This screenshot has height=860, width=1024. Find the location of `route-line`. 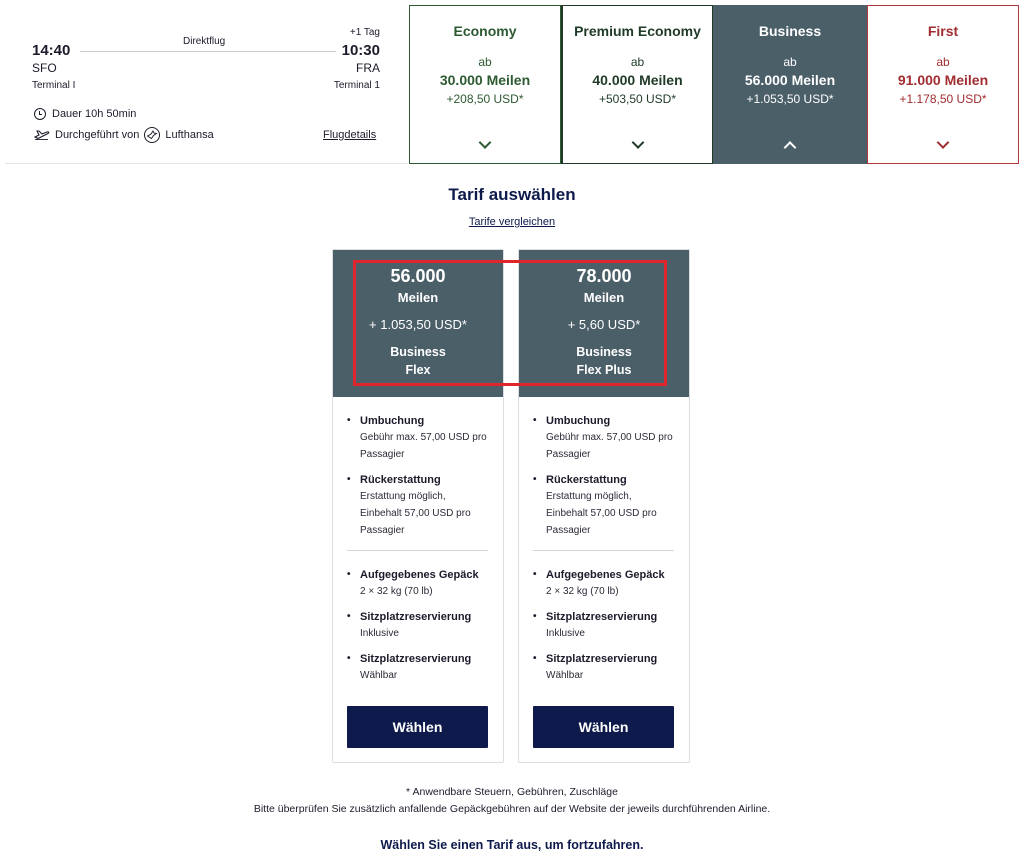

route-line is located at coordinates (208, 51).